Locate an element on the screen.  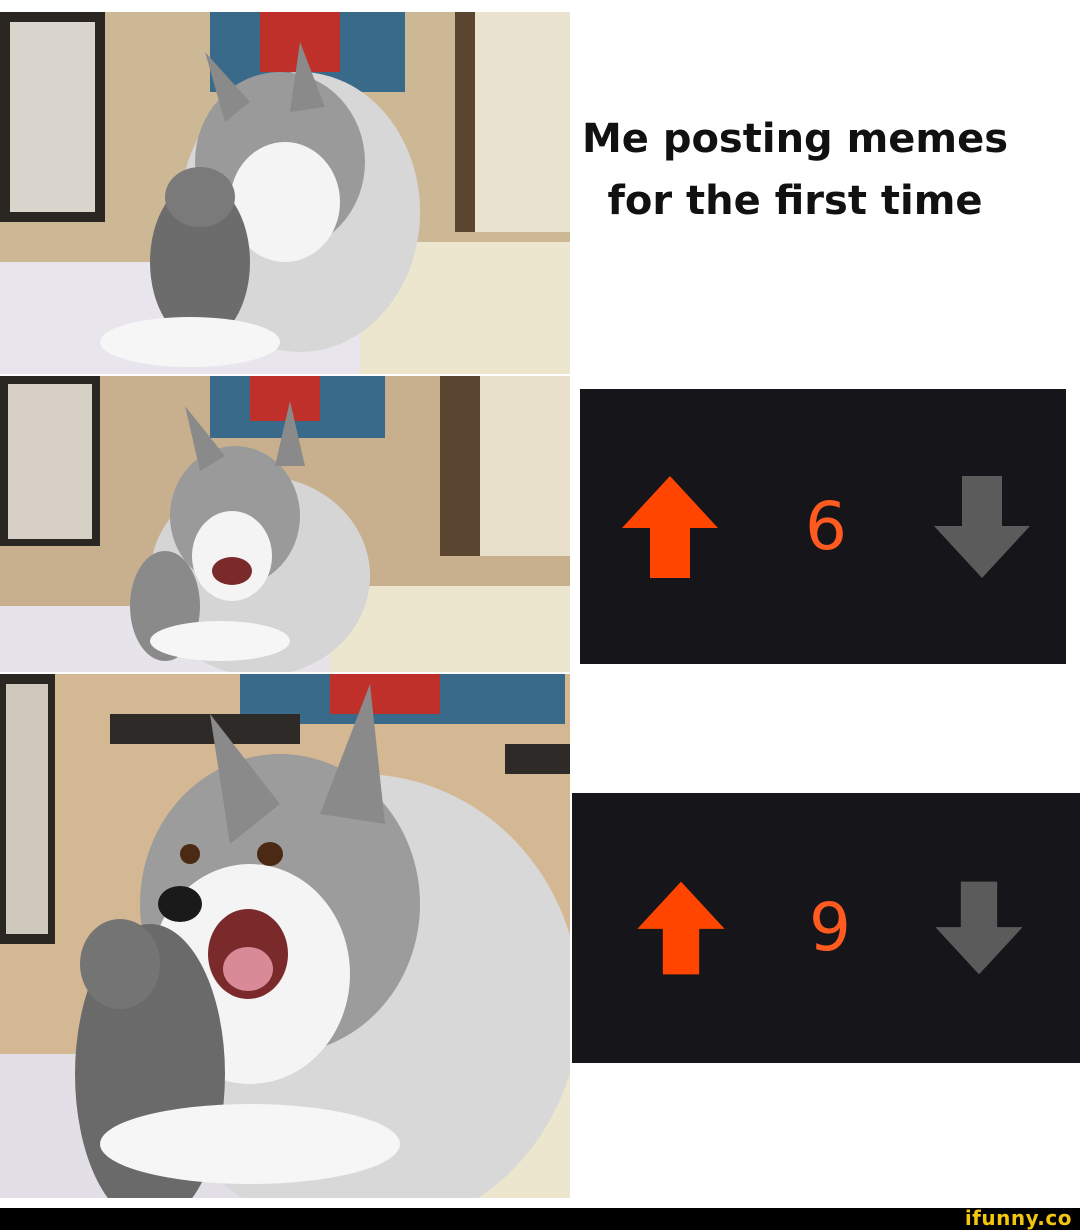
caption-line-2: for the first time is located at coordinates (795, 201).